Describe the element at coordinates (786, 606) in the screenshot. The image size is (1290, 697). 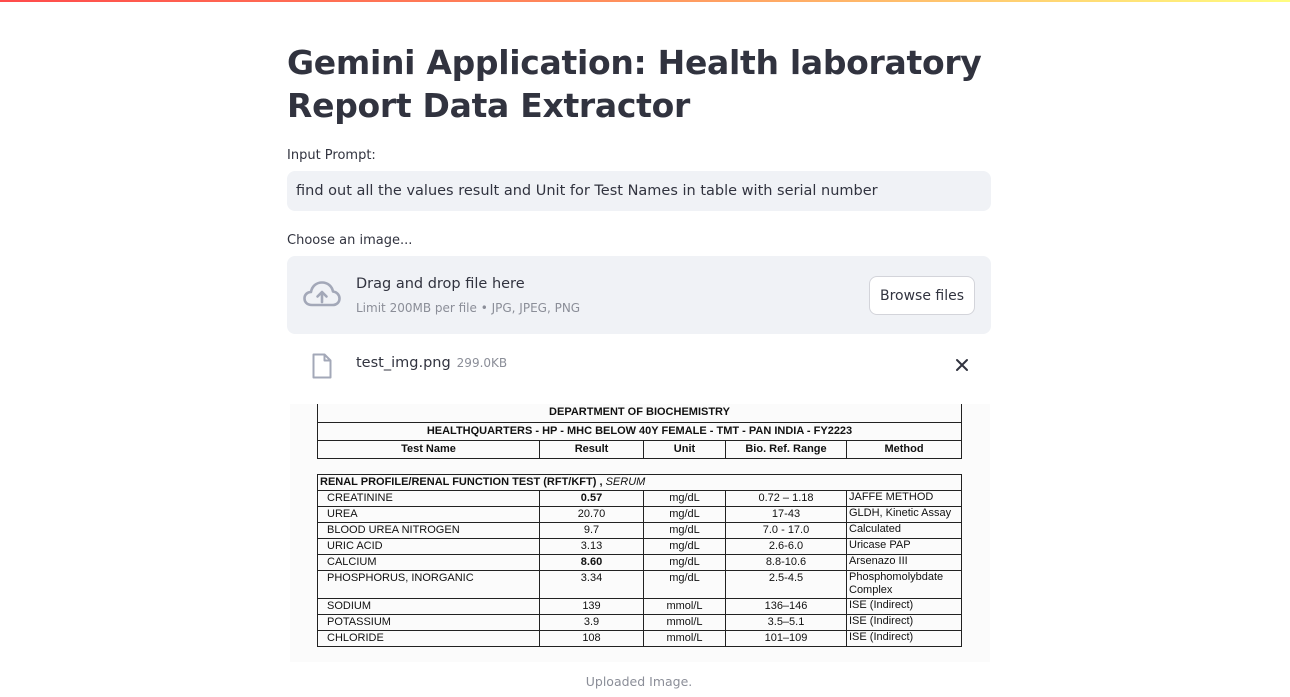
I see `report-cell-range: 136–146` at that location.